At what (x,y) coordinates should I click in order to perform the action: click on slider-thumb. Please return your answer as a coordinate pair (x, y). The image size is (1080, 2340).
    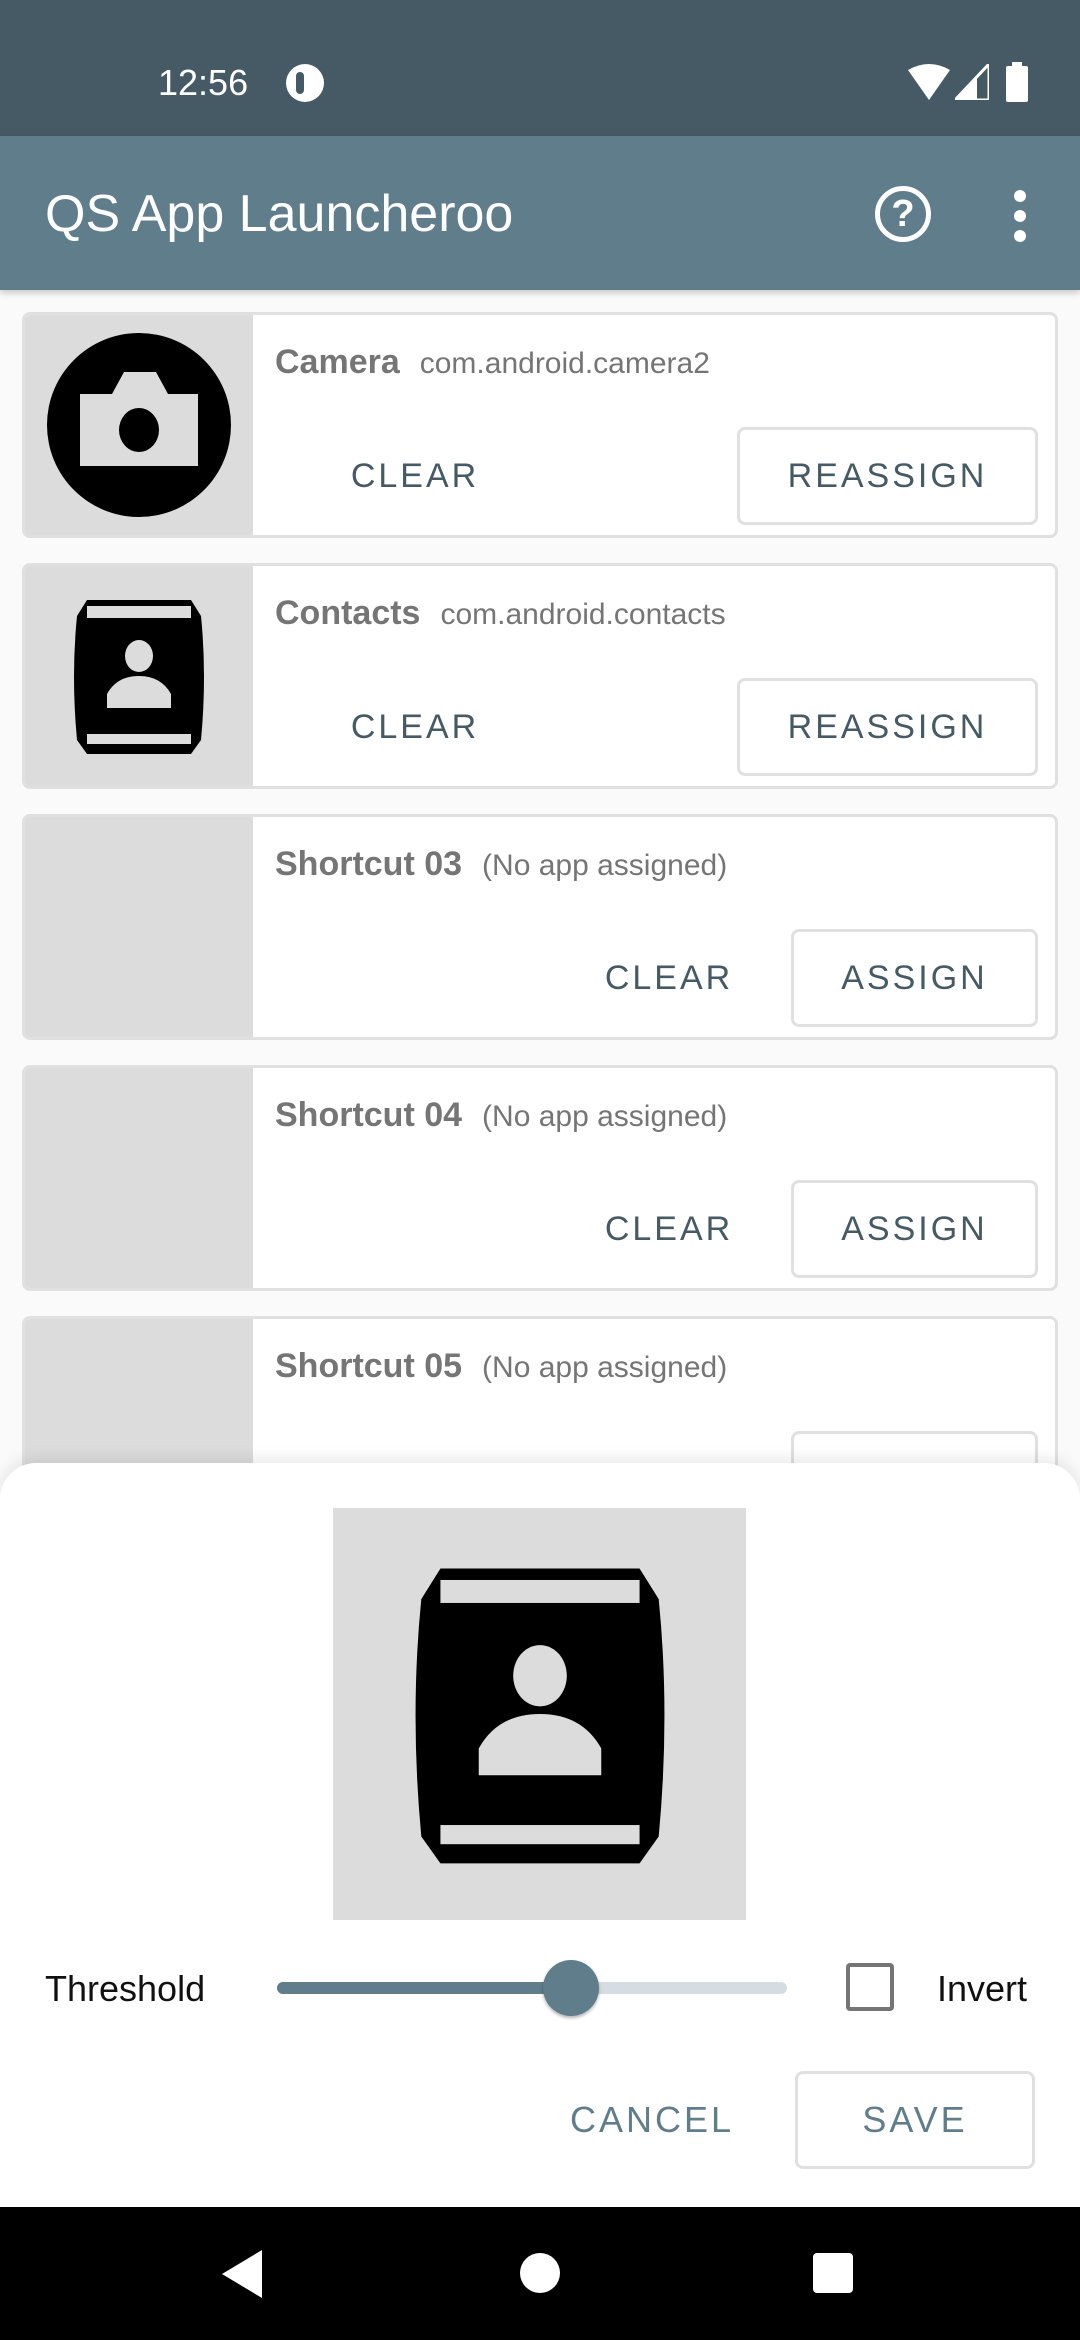
    Looking at the image, I should click on (570, 1988).